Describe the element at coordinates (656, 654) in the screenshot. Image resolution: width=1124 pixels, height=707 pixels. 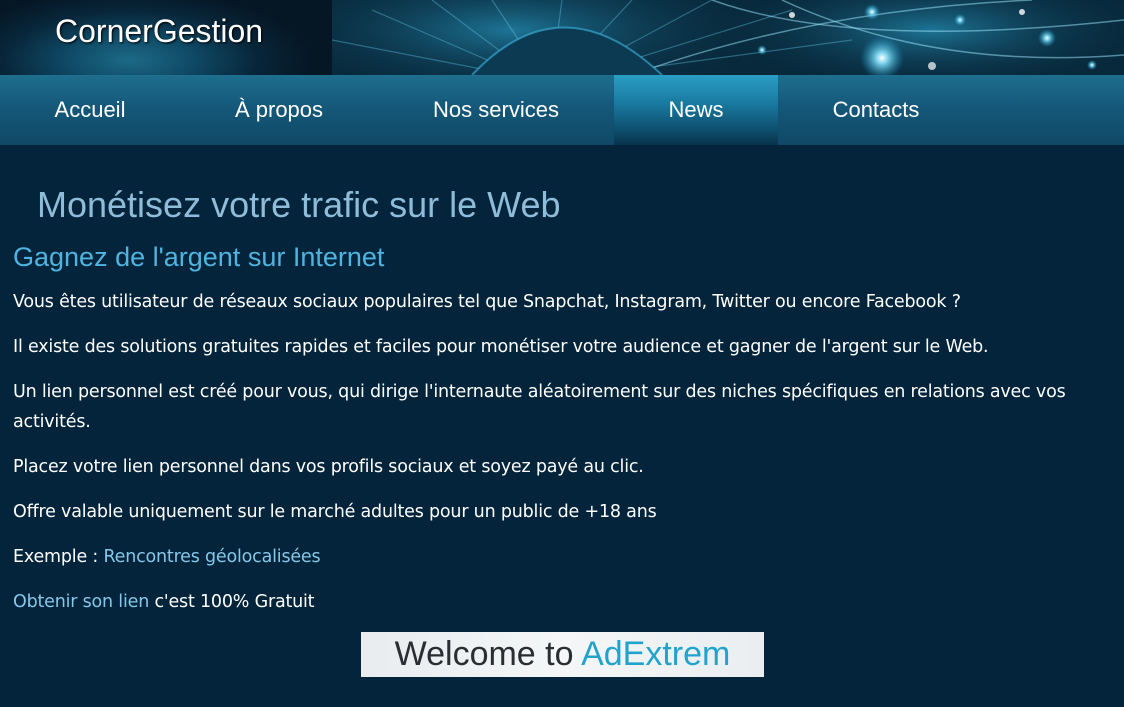
I see `banner-brand: AdExtrem` at that location.